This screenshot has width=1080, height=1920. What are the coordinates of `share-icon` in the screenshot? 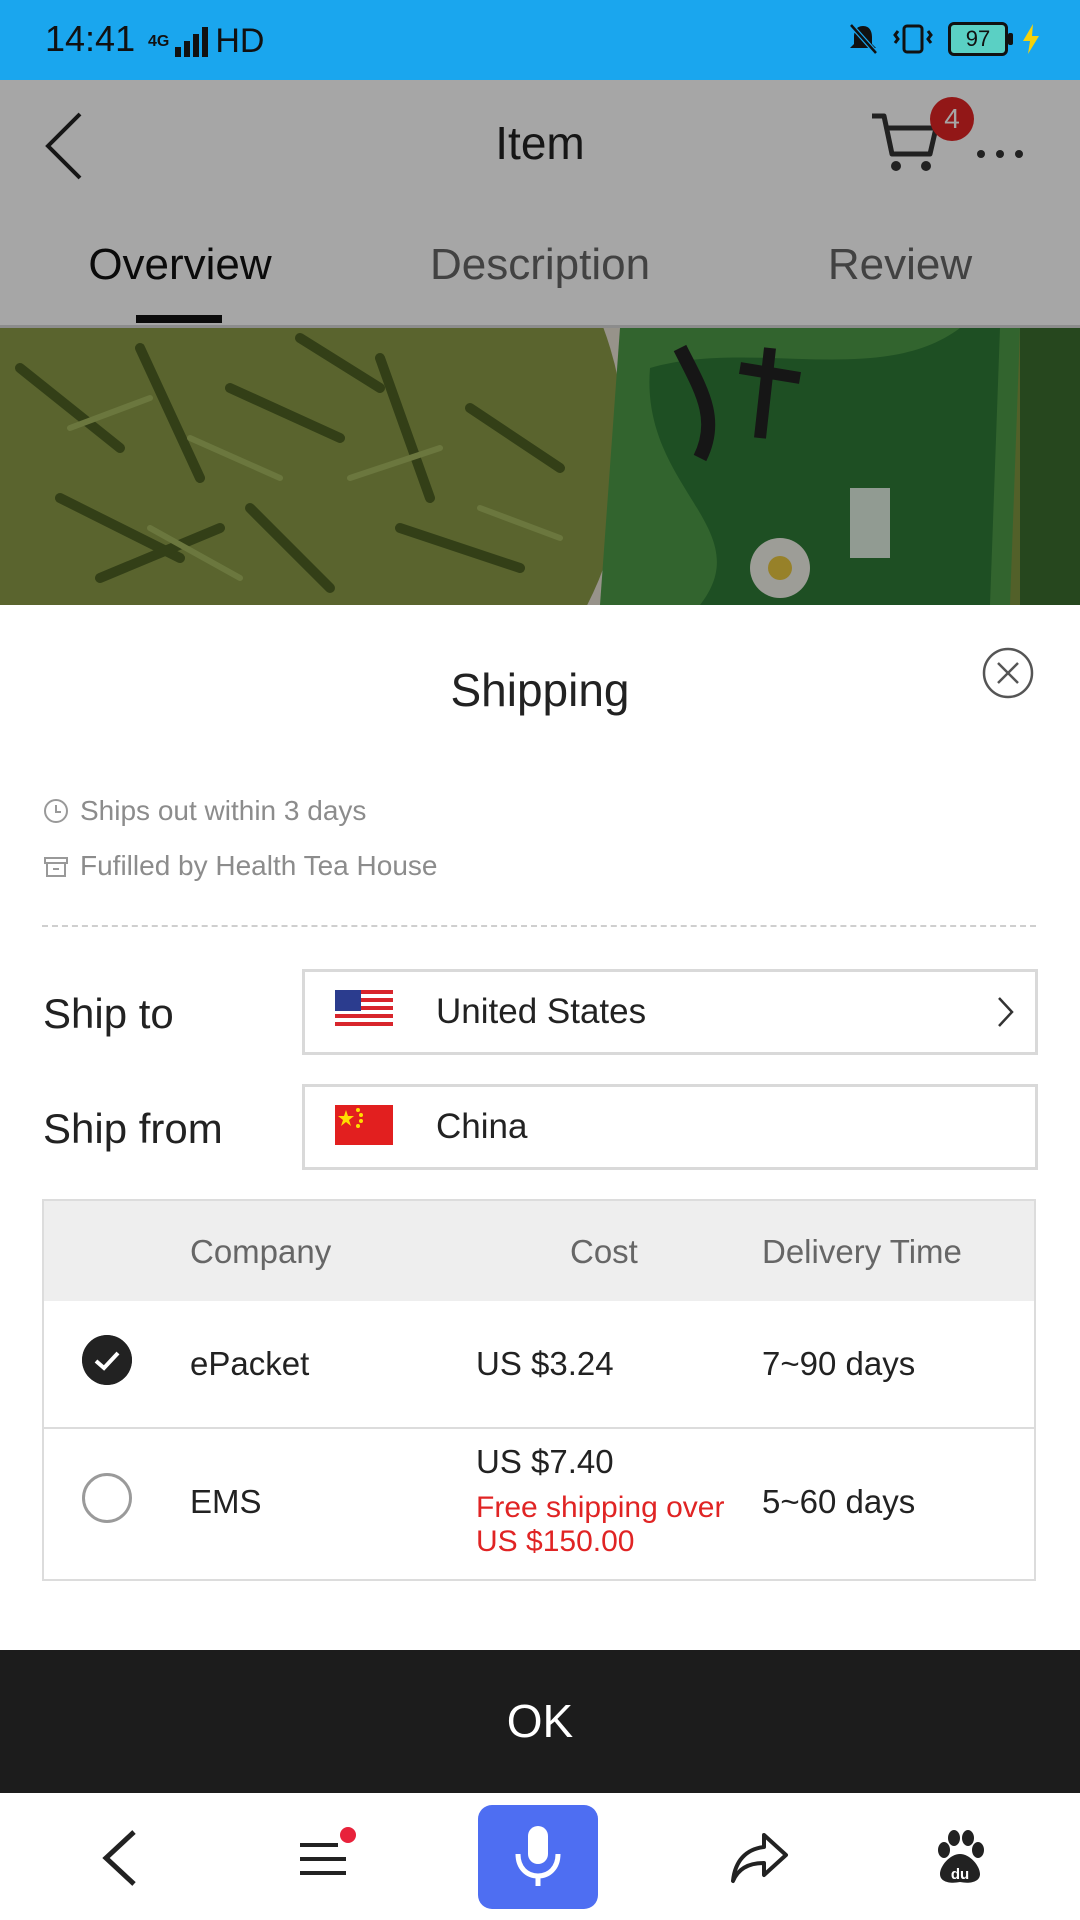 It's located at (759, 1857).